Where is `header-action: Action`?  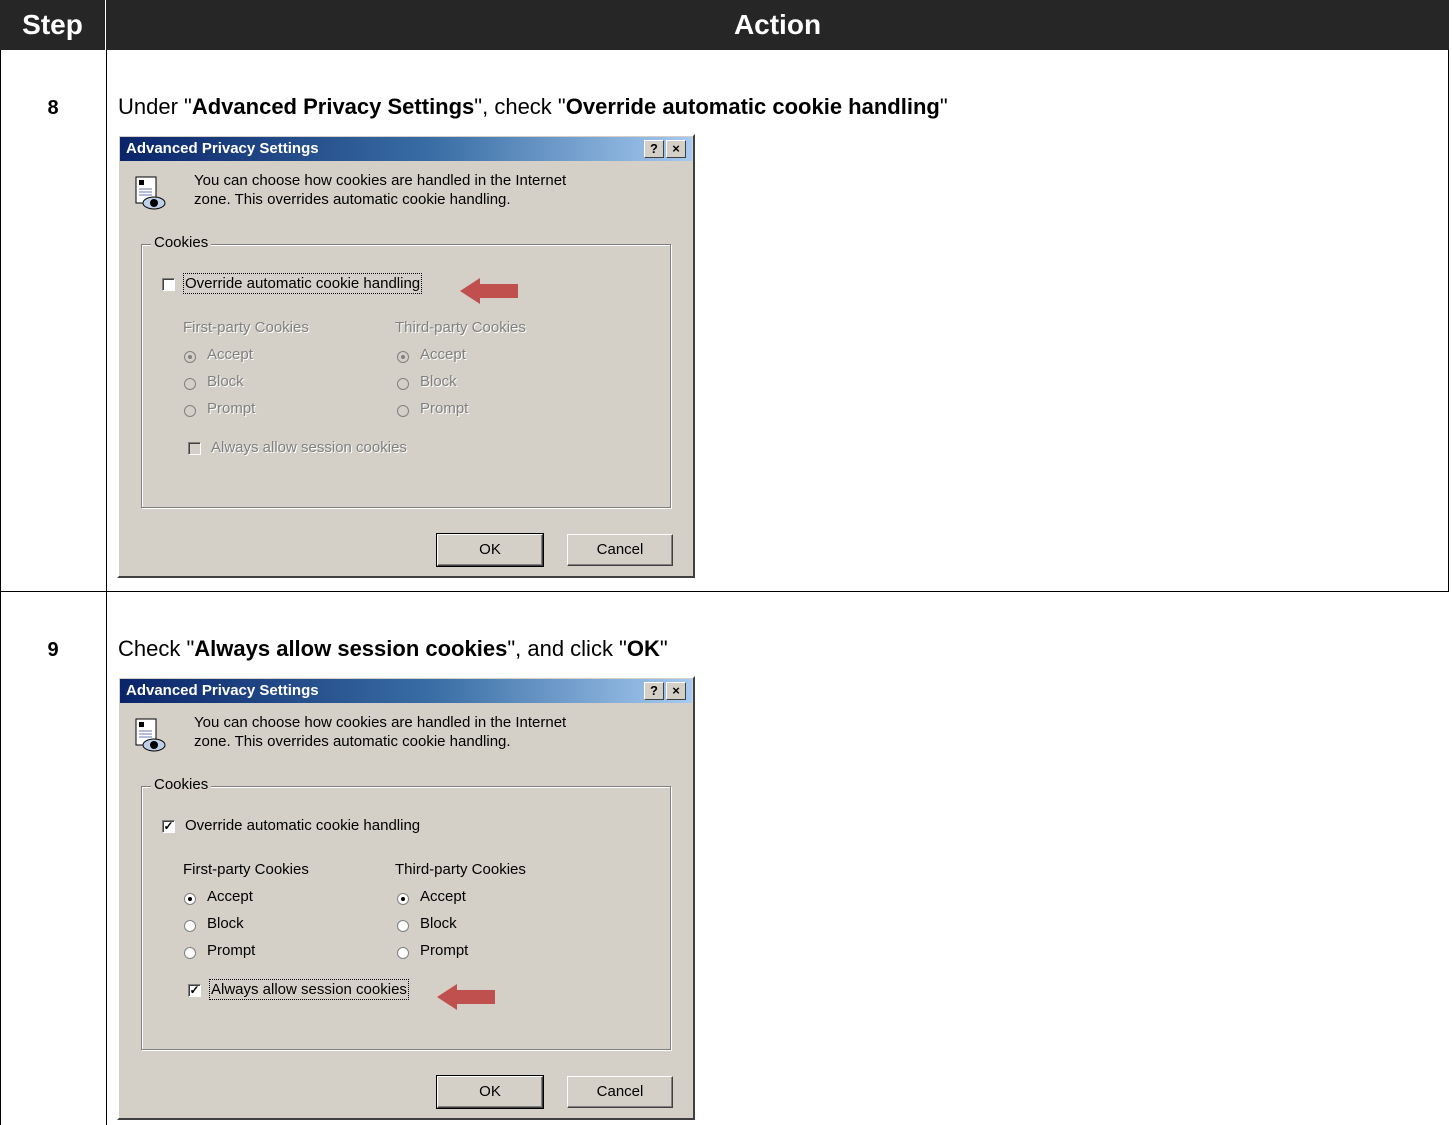 header-action: Action is located at coordinates (777, 25).